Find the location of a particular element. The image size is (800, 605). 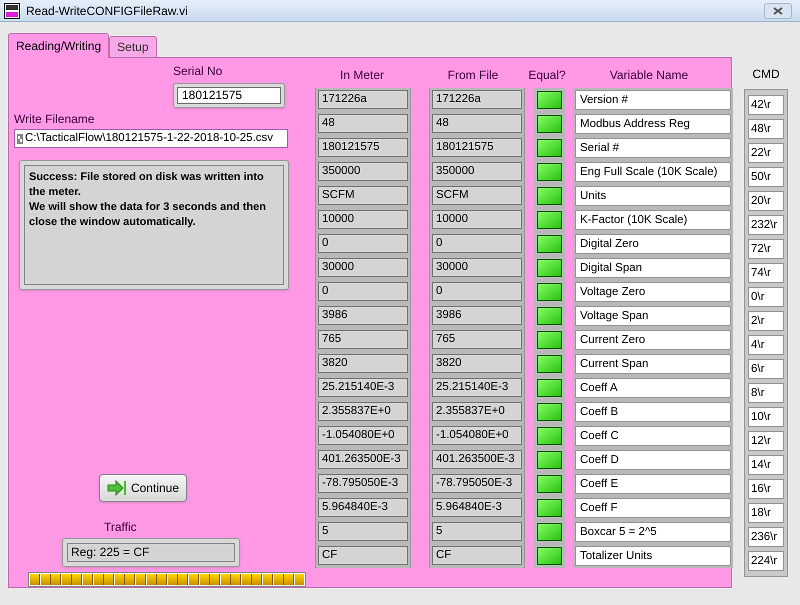

from-file-value: CF is located at coordinates (477, 555).